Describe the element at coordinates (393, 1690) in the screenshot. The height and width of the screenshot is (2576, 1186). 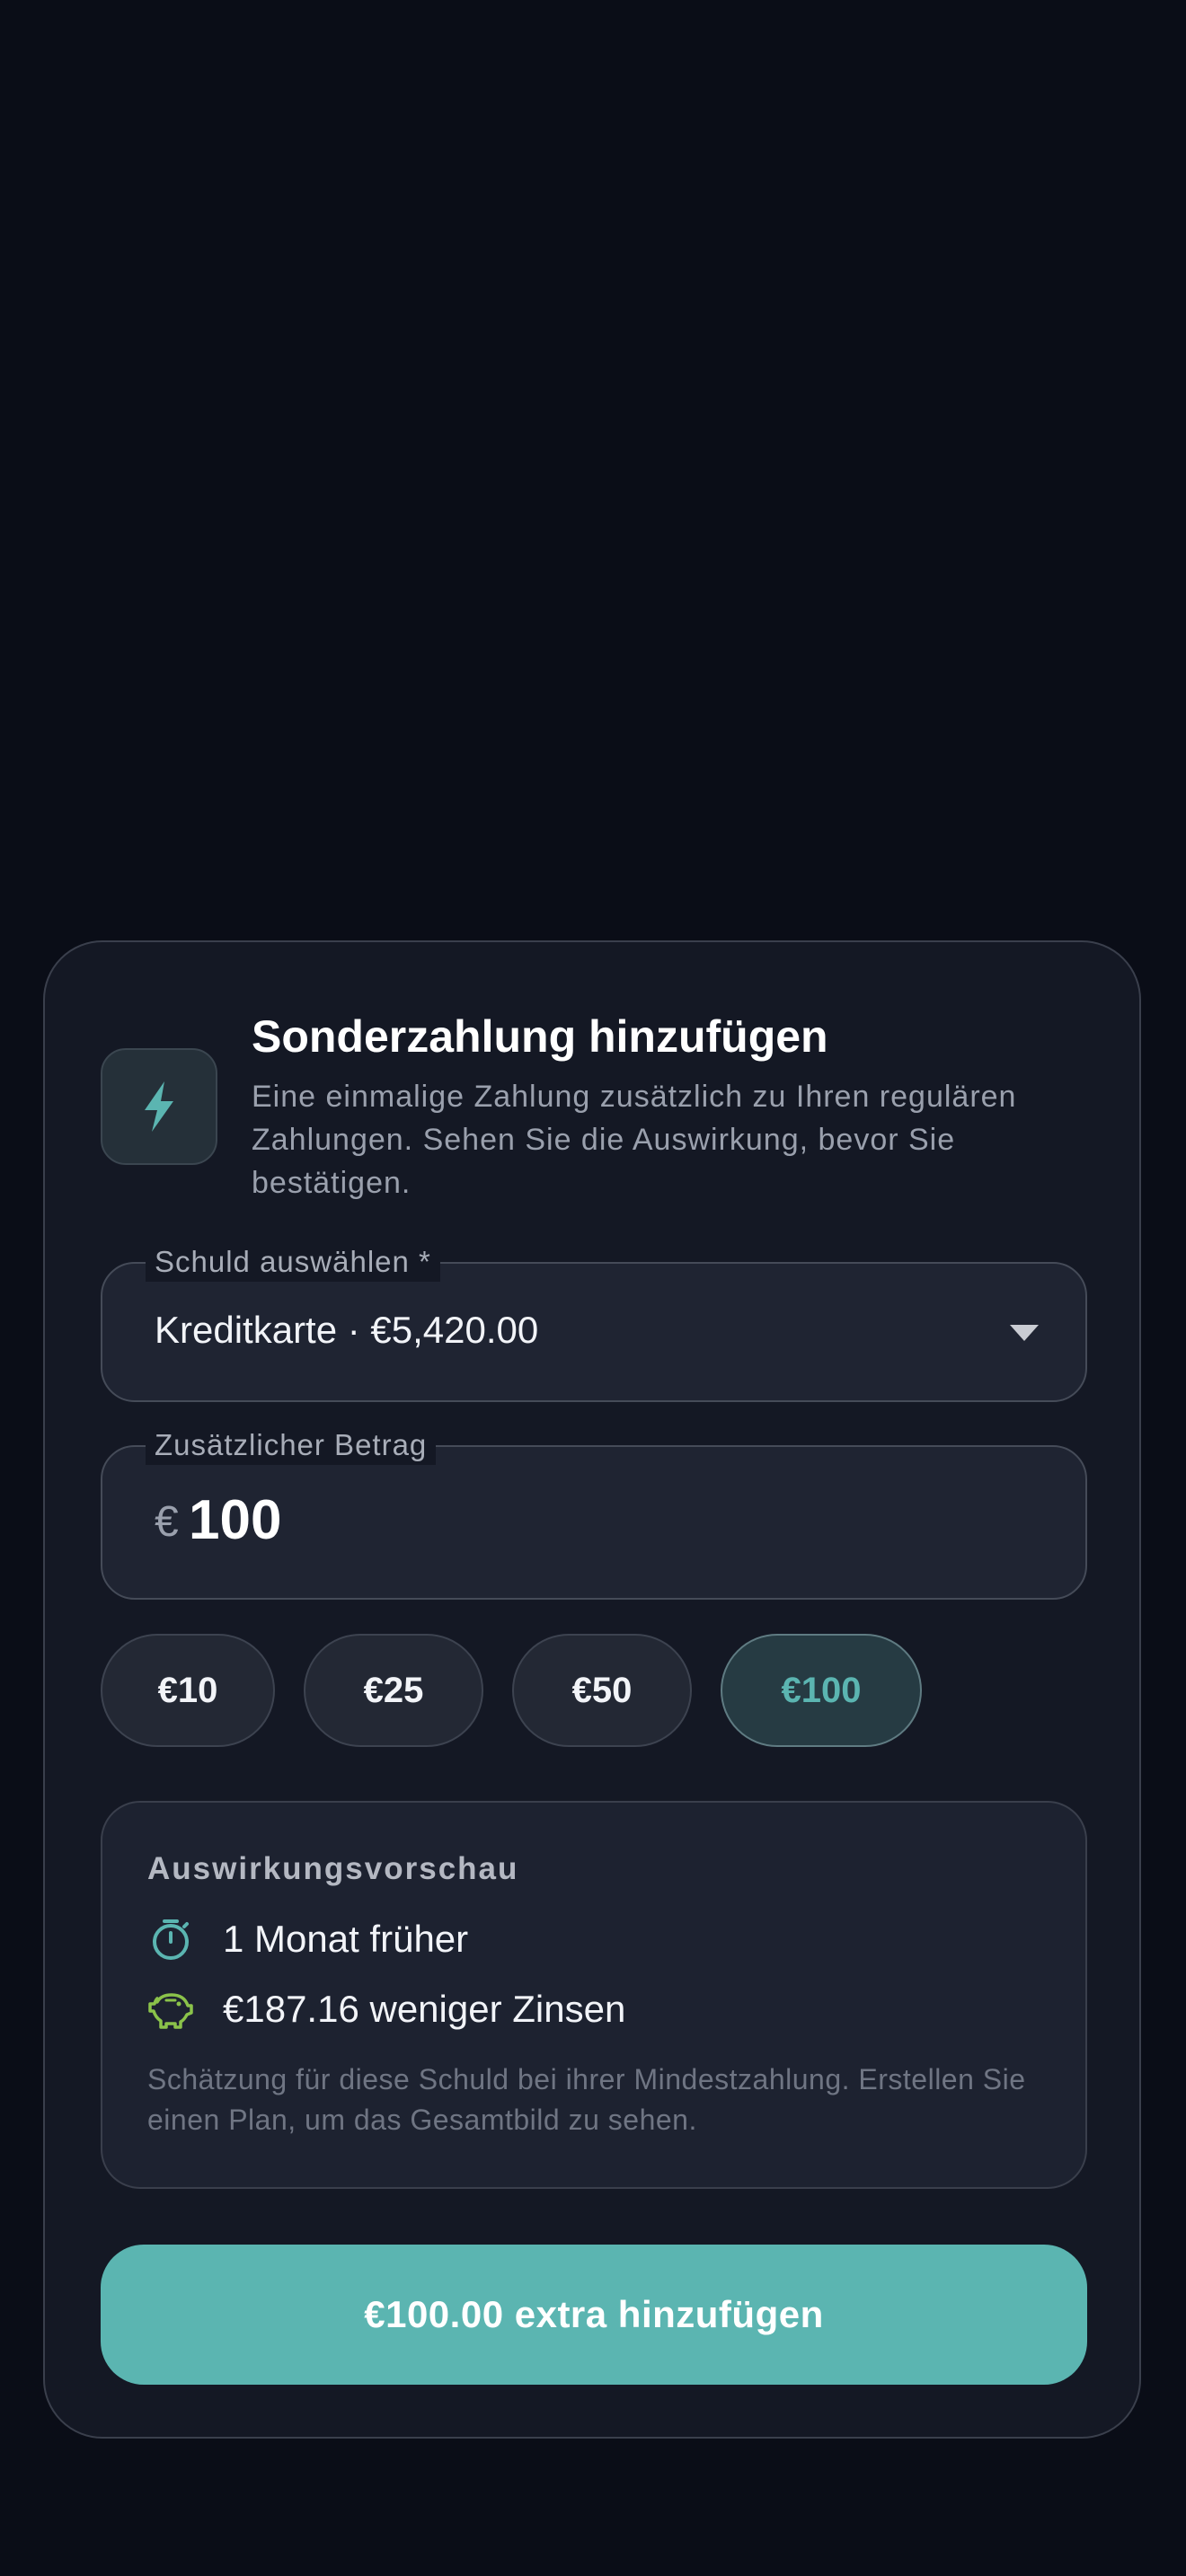
I see `quick-amount-chip: €25` at that location.